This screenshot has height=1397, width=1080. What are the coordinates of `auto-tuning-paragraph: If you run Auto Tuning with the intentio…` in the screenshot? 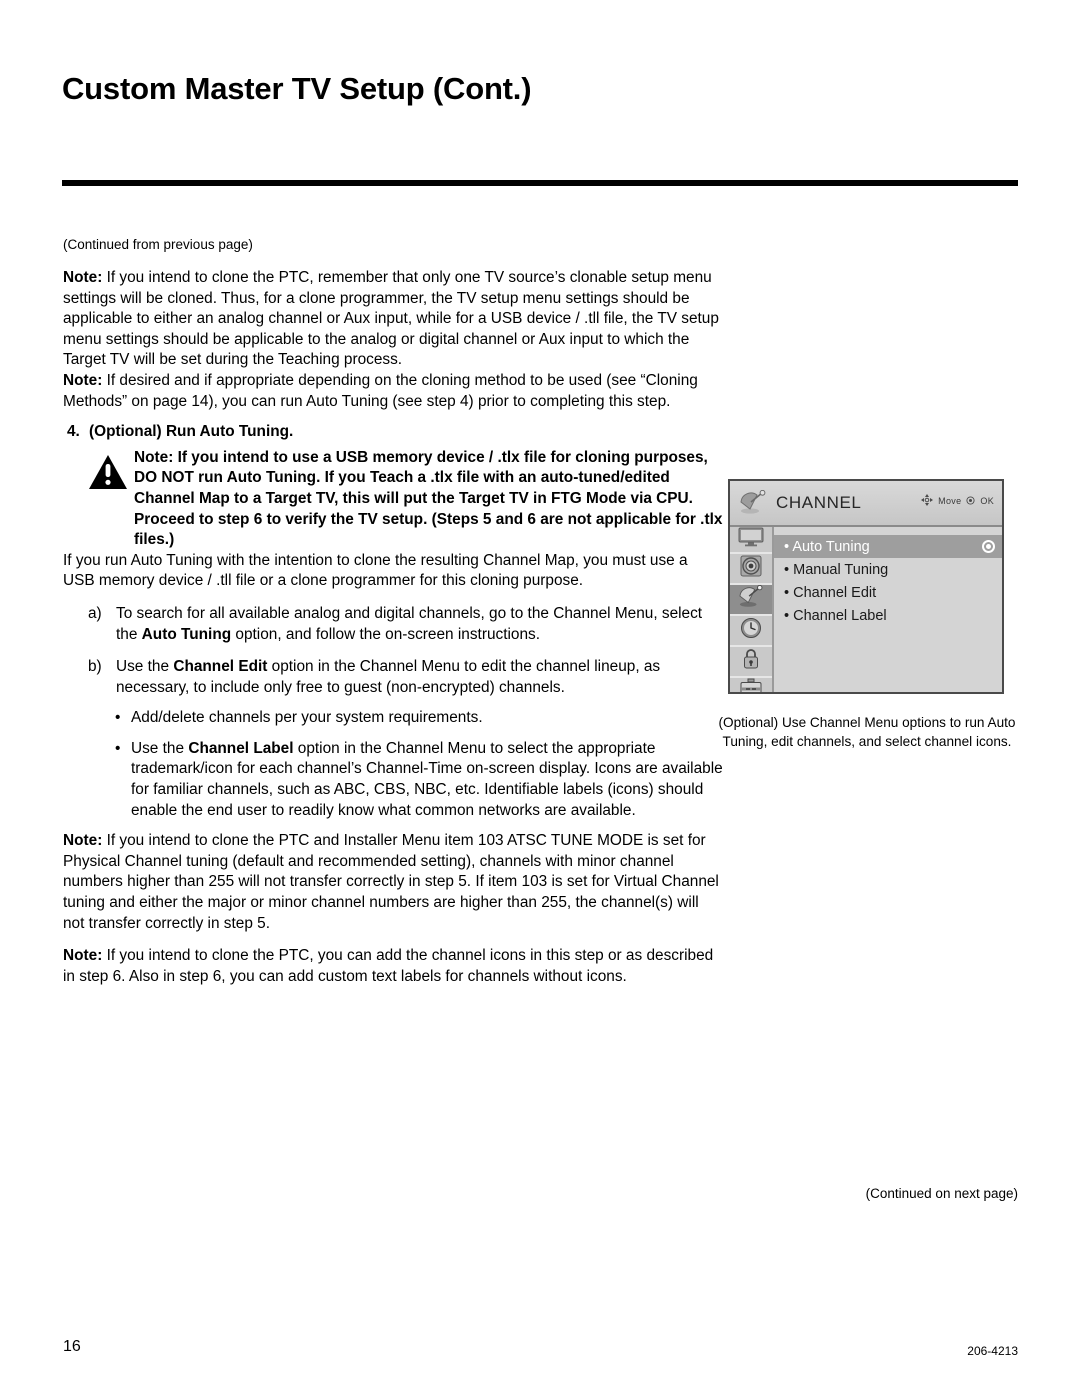 It's located at (375, 570).